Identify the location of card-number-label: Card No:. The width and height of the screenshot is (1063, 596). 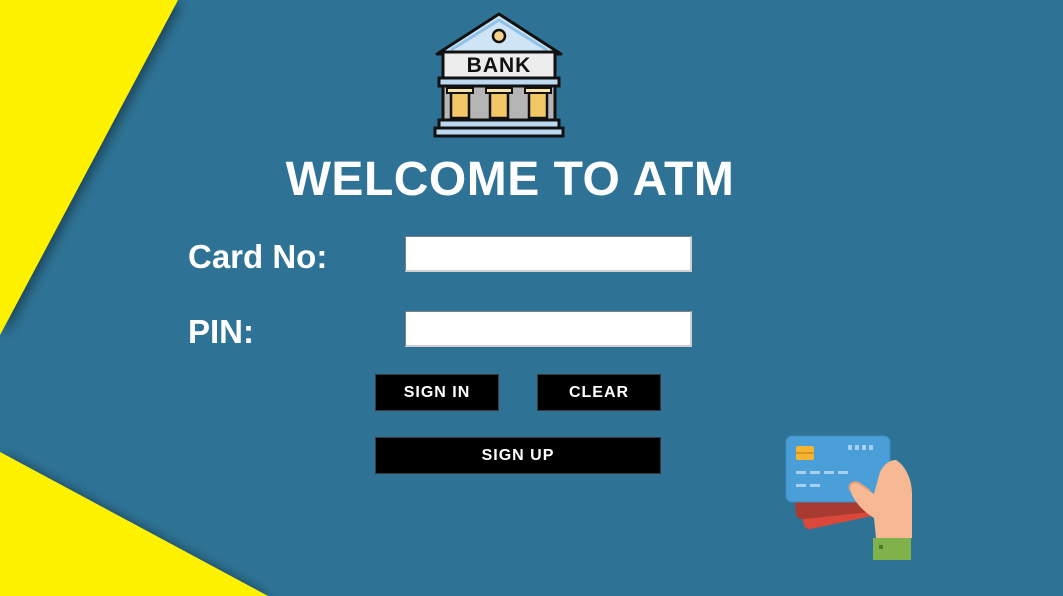
(258, 256).